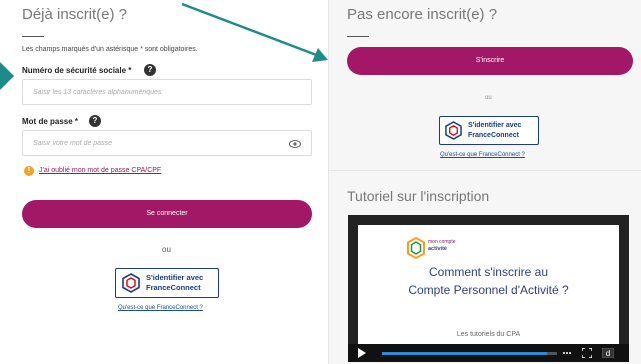 This screenshot has height=364, width=641. What do you see at coordinates (488, 272) in the screenshot?
I see `slide-title-line-1: Comment s'inscrire au` at bounding box center [488, 272].